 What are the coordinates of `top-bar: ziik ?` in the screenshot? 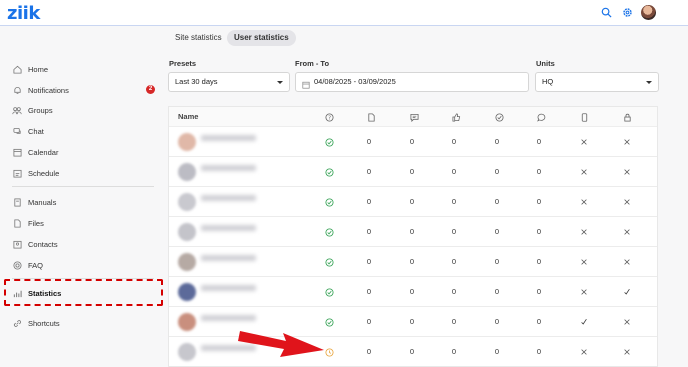 It's located at (344, 13).